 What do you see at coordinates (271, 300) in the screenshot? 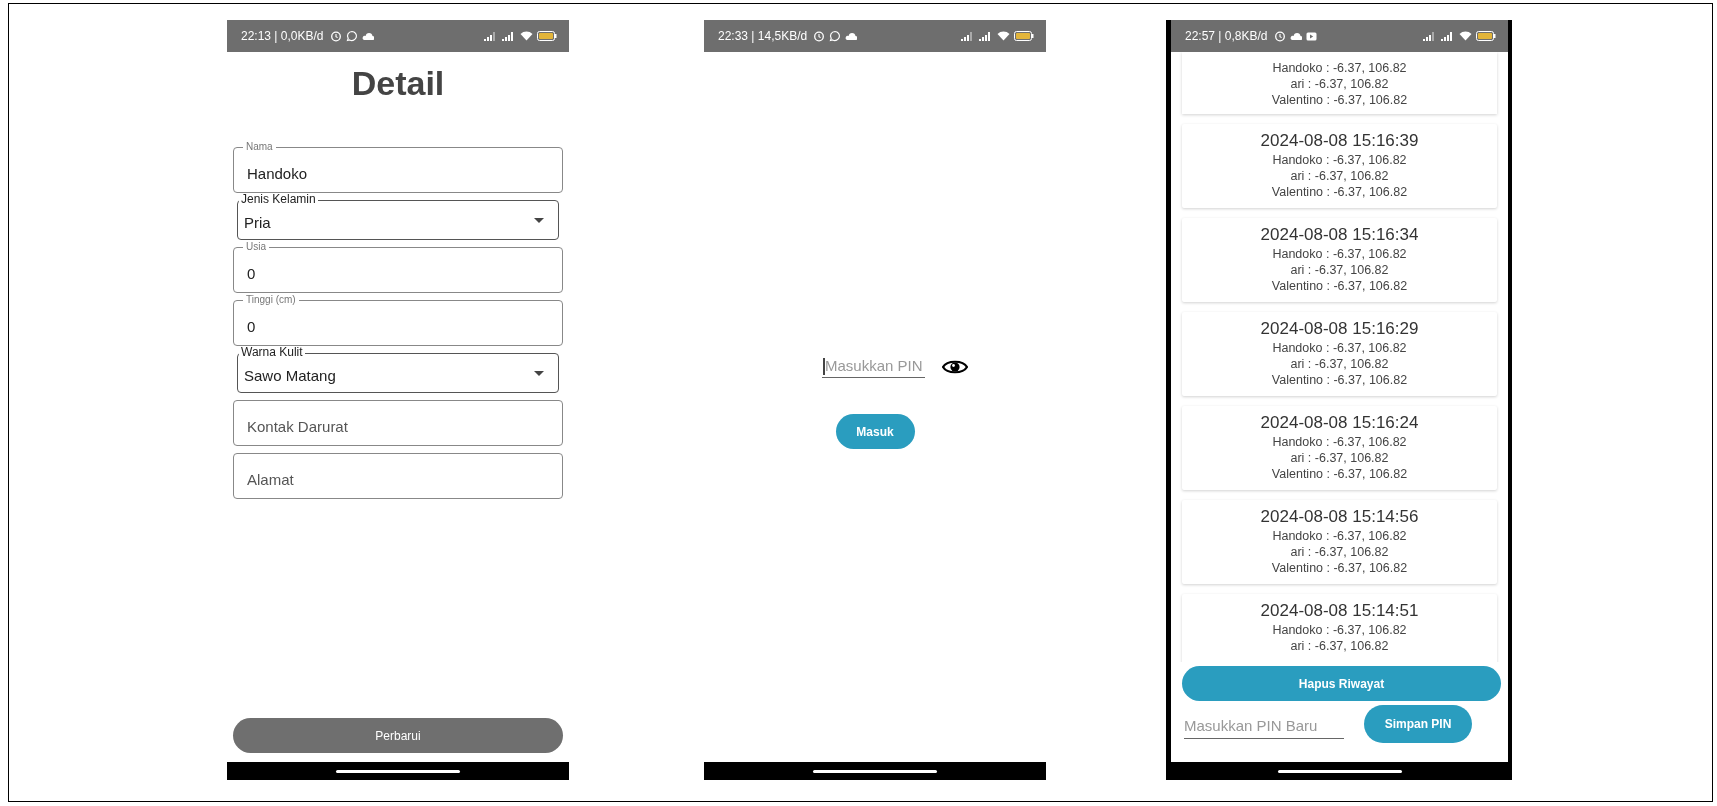
I see `field-label: Tinggi (cm)` at bounding box center [271, 300].